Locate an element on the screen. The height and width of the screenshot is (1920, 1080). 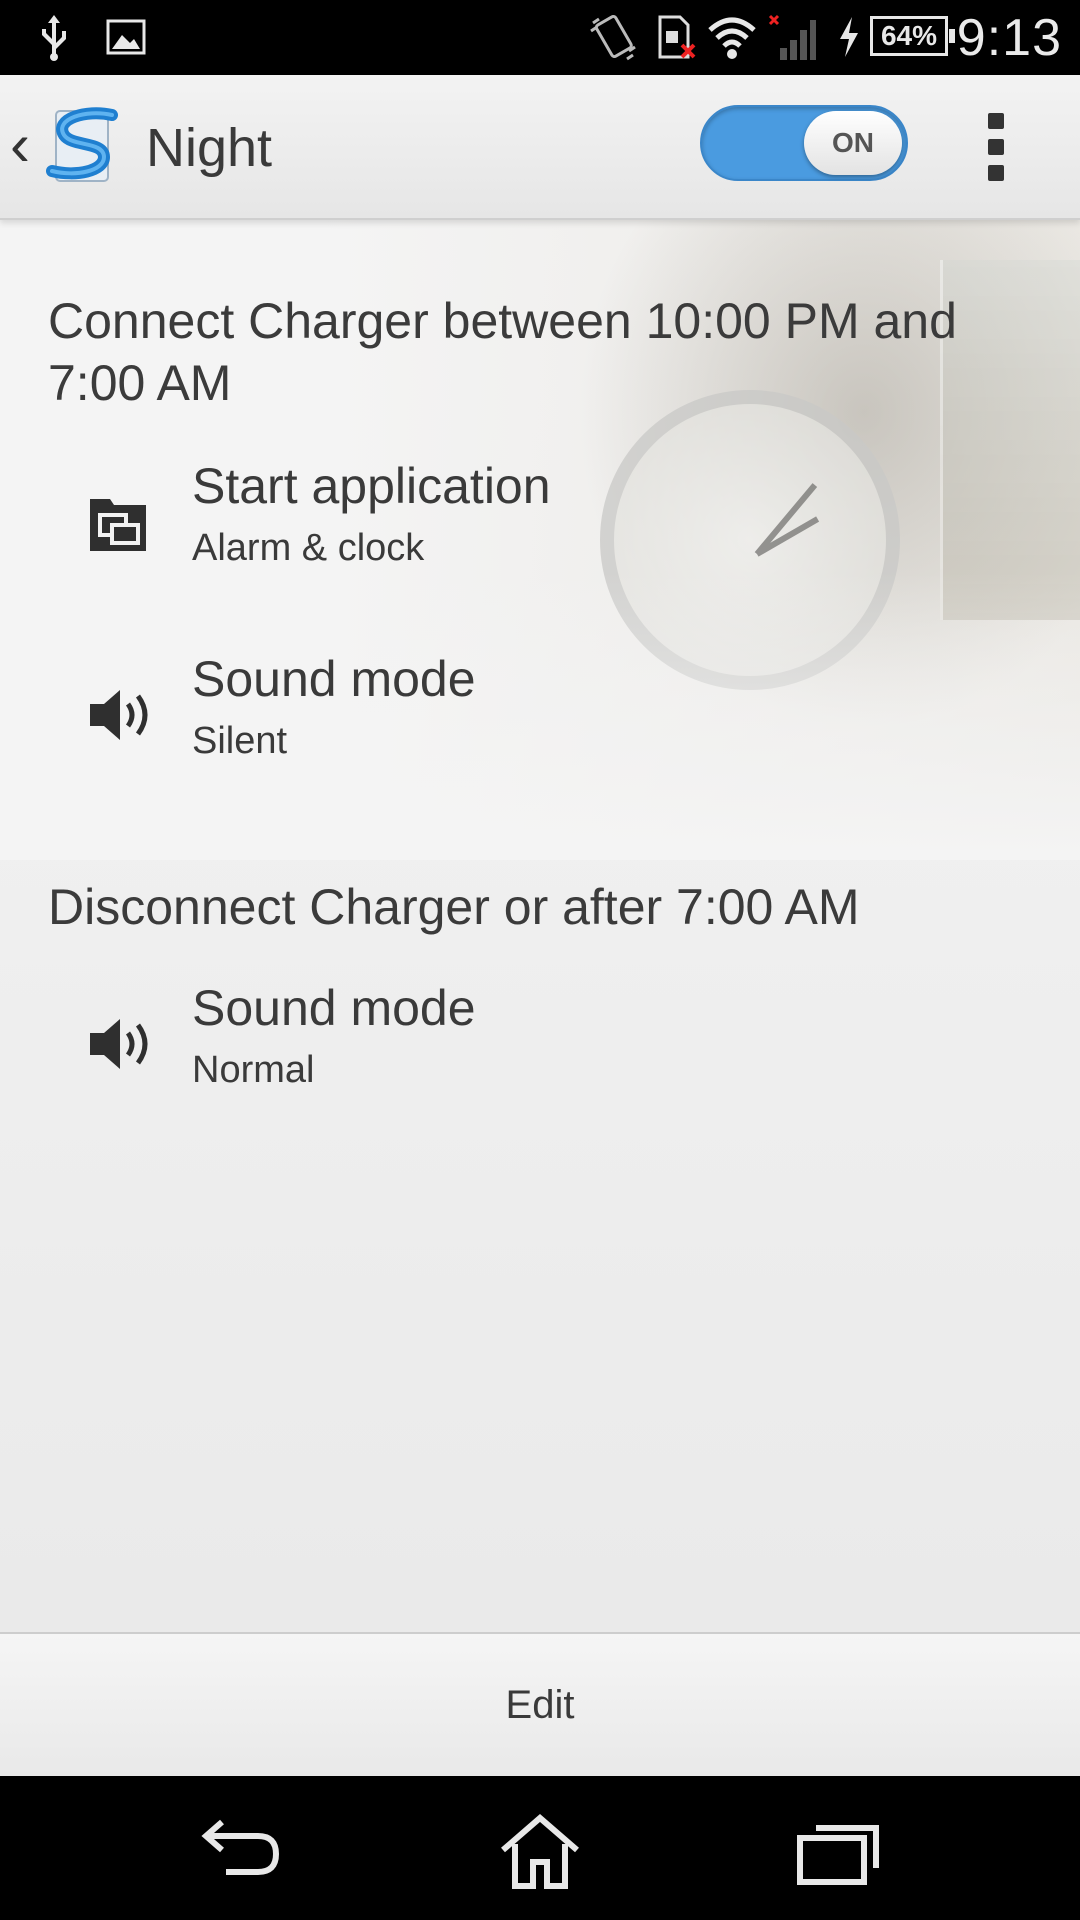
charging-icon is located at coordinates (849, 37).